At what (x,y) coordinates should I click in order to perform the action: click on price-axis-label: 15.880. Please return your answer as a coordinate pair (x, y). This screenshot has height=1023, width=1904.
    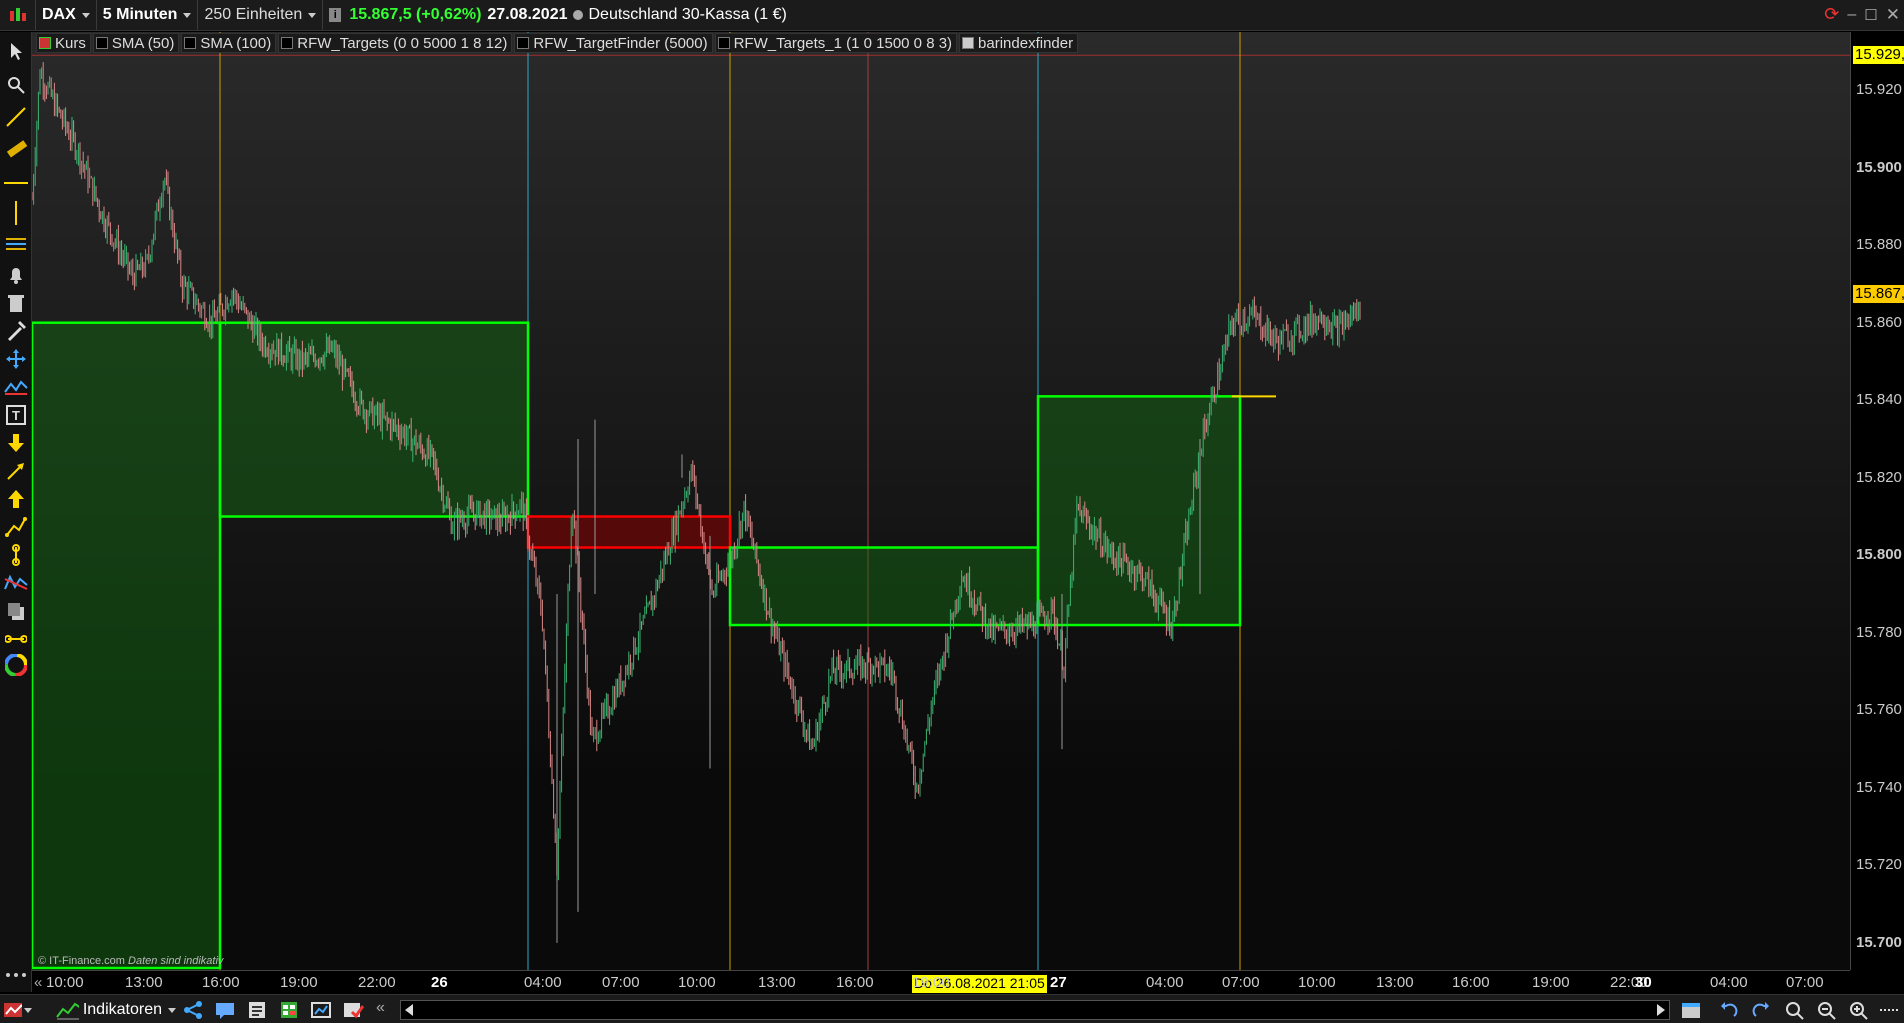
    Looking at the image, I should click on (1879, 245).